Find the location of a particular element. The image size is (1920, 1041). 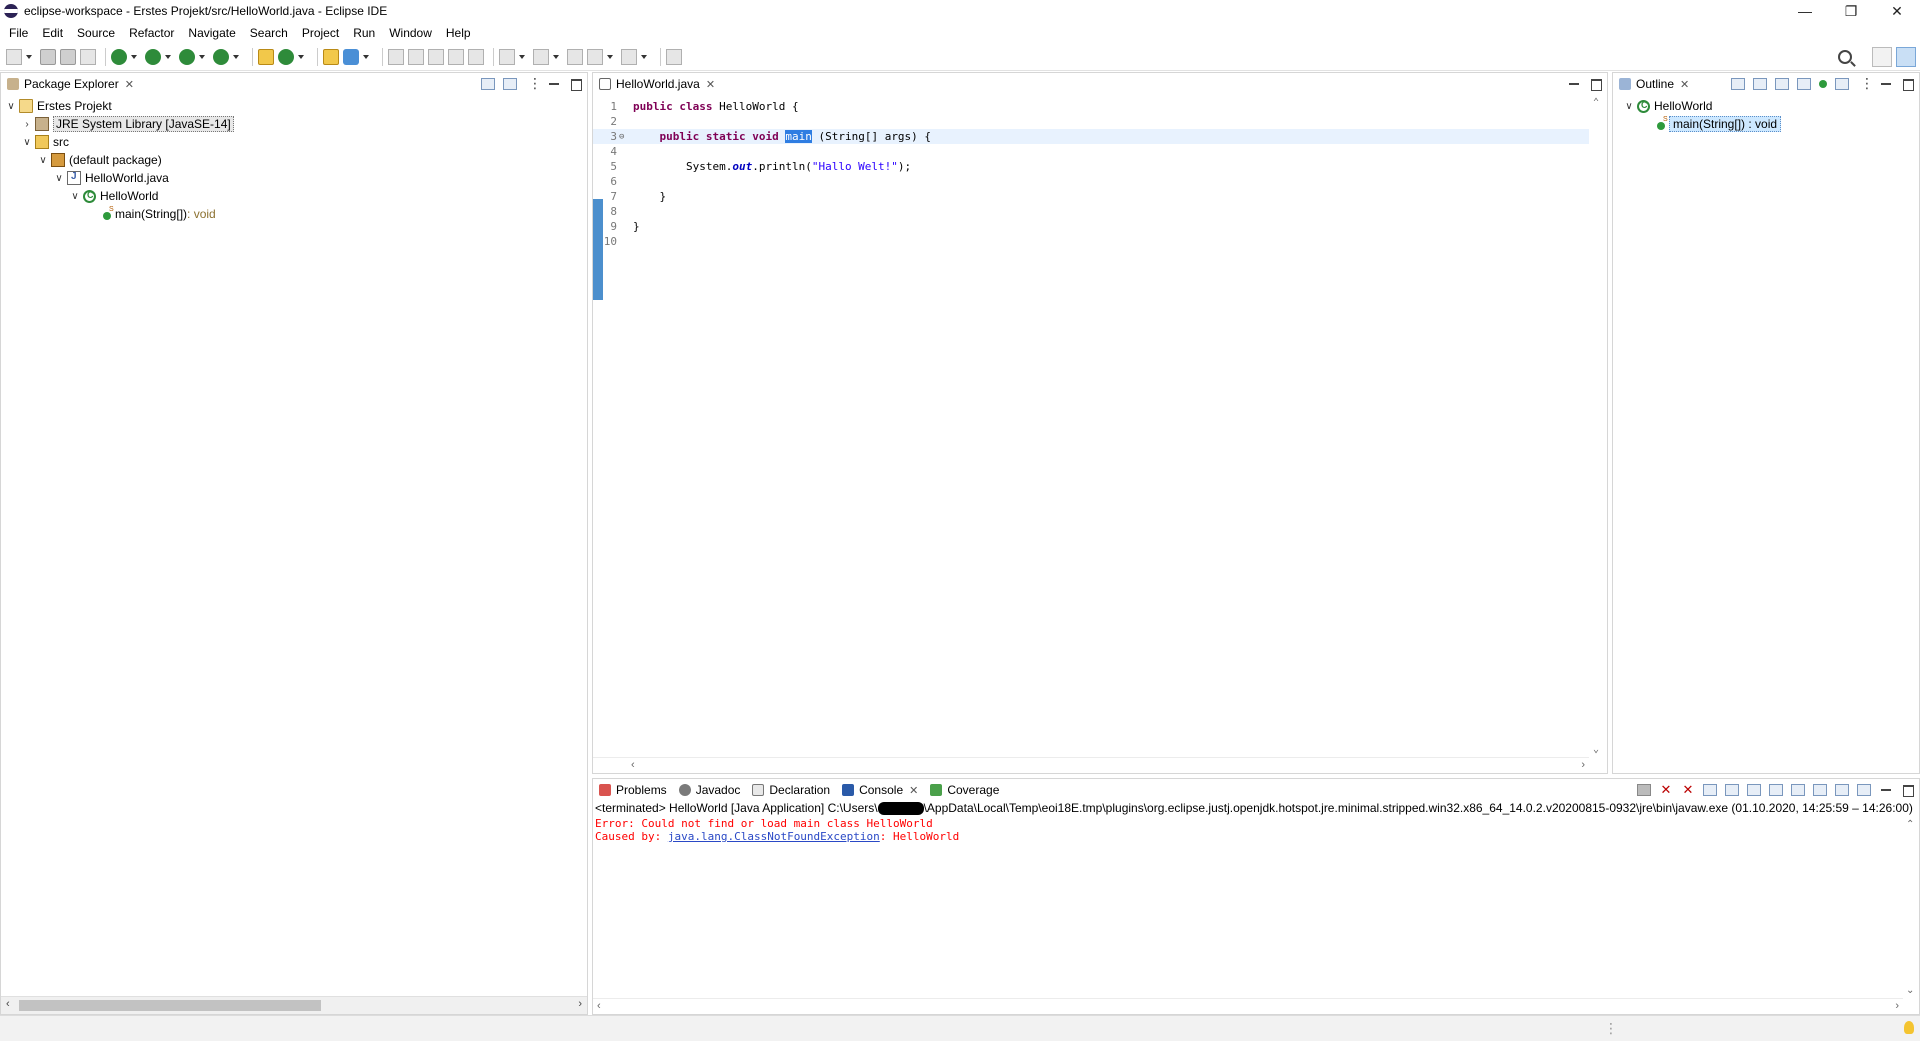

outline-item-method: main(String[]) : void is located at coordinates (1766, 124).